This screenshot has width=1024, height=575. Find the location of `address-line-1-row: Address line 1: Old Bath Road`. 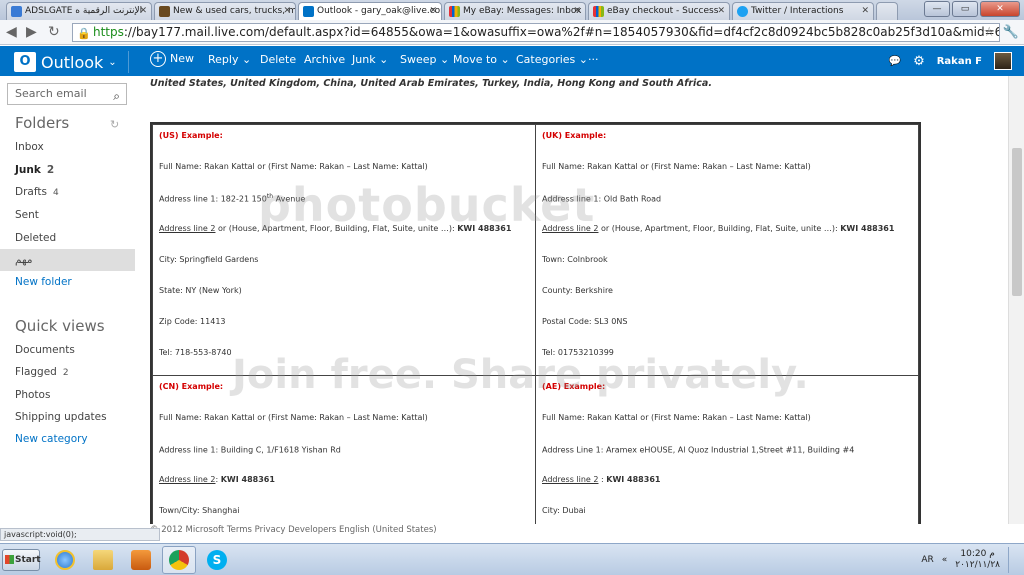

address-line-1-row: Address line 1: Old Bath Road is located at coordinates (601, 198).